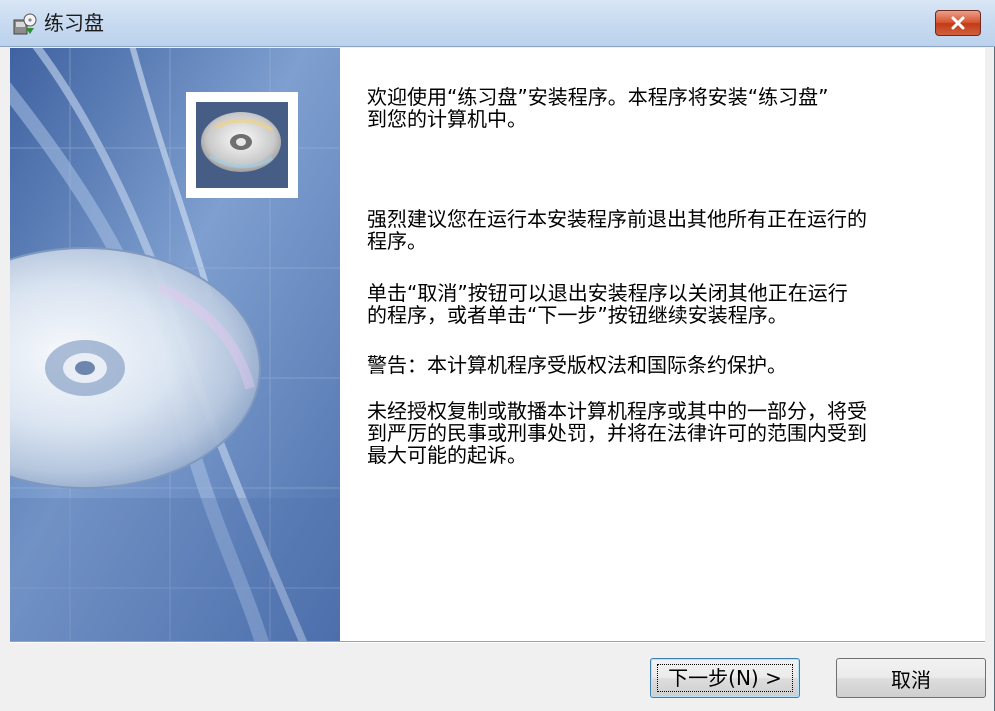 This screenshot has height=711, width=995. I want to click on cancel-button: 取消, so click(911, 678).